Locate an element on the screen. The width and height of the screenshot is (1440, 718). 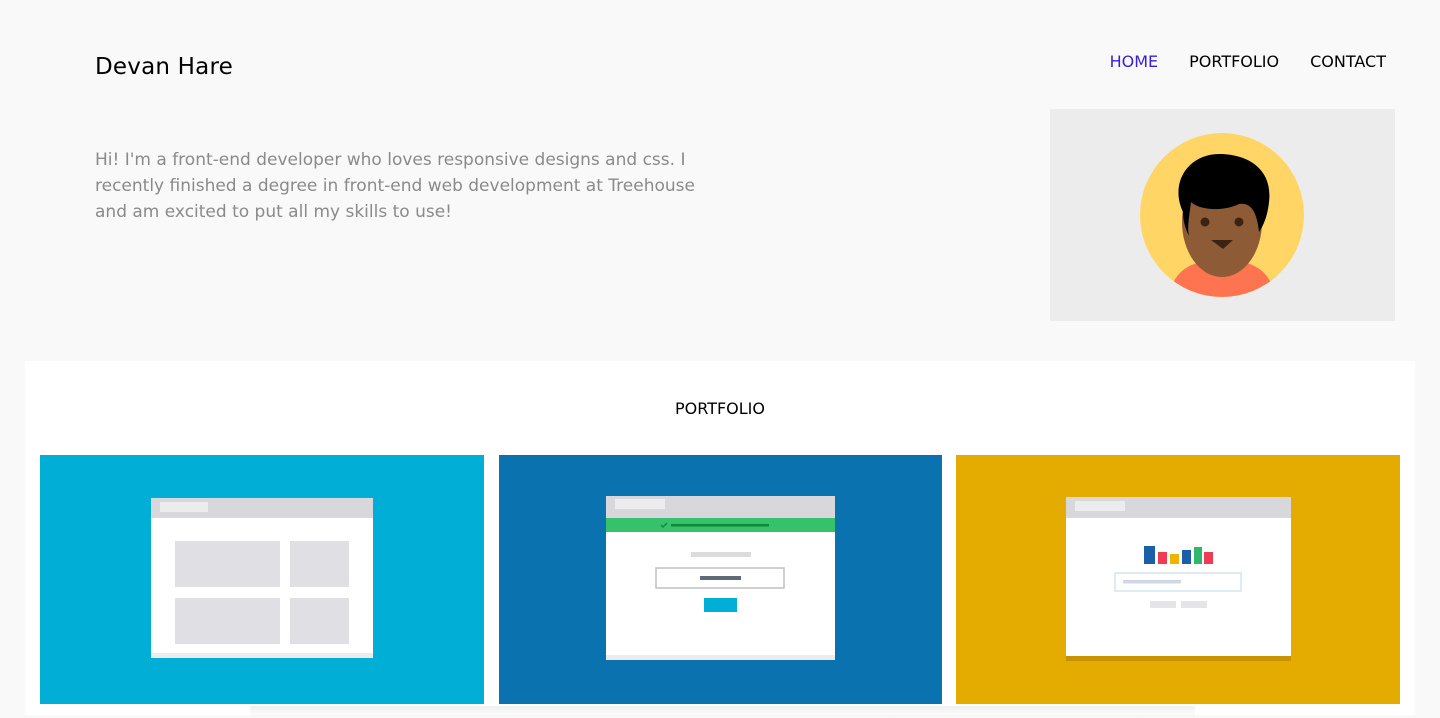
avatar-panel is located at coordinates (1222, 215).